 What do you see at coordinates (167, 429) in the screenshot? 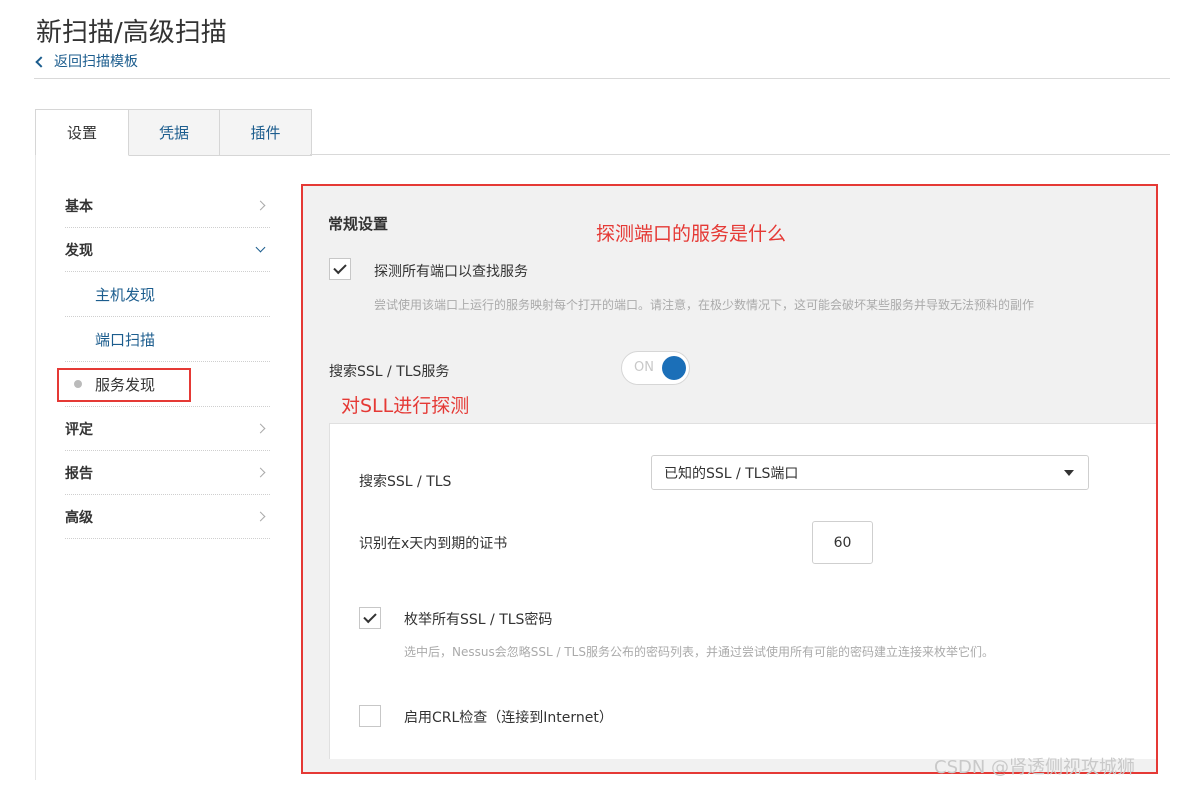
I see `sidebar-item-assessment: 评定` at bounding box center [167, 429].